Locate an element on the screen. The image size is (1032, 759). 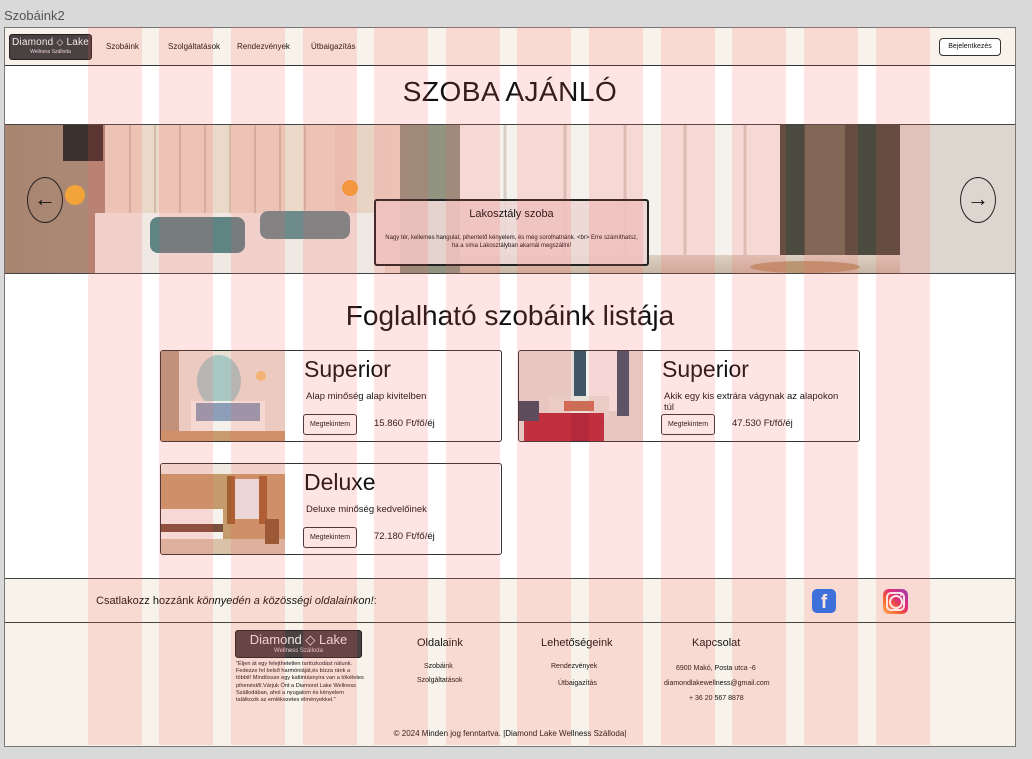
footer-contact-title: Kapcsolat is located at coordinates (716, 643).